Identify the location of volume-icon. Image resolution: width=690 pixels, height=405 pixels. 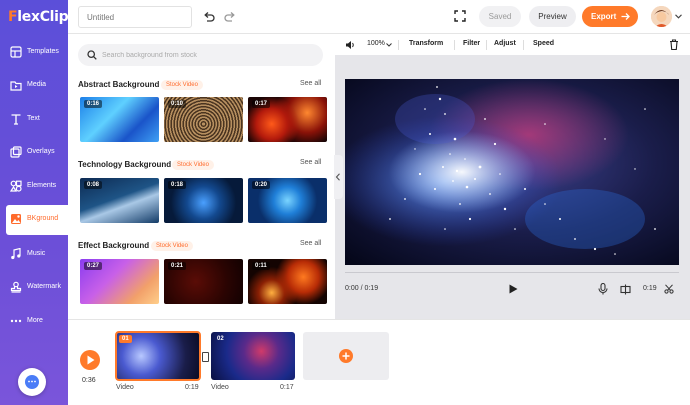
(350, 45).